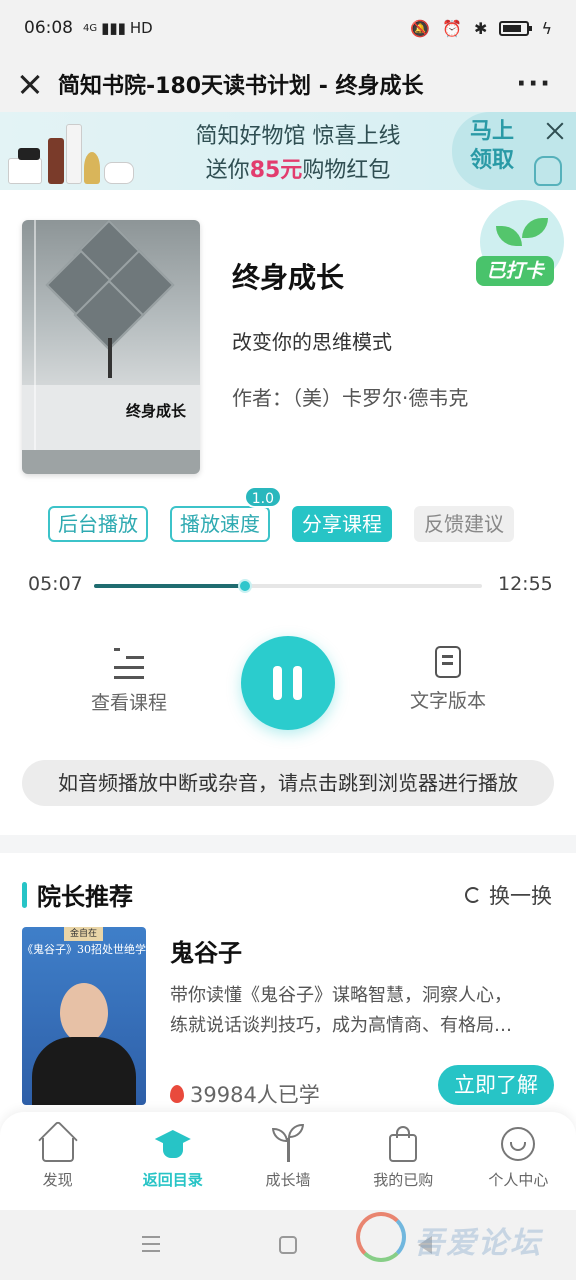  What do you see at coordinates (350, 398) in the screenshot?
I see `book-author: 作者：（美）卡罗尔·德韦克` at bounding box center [350, 398].